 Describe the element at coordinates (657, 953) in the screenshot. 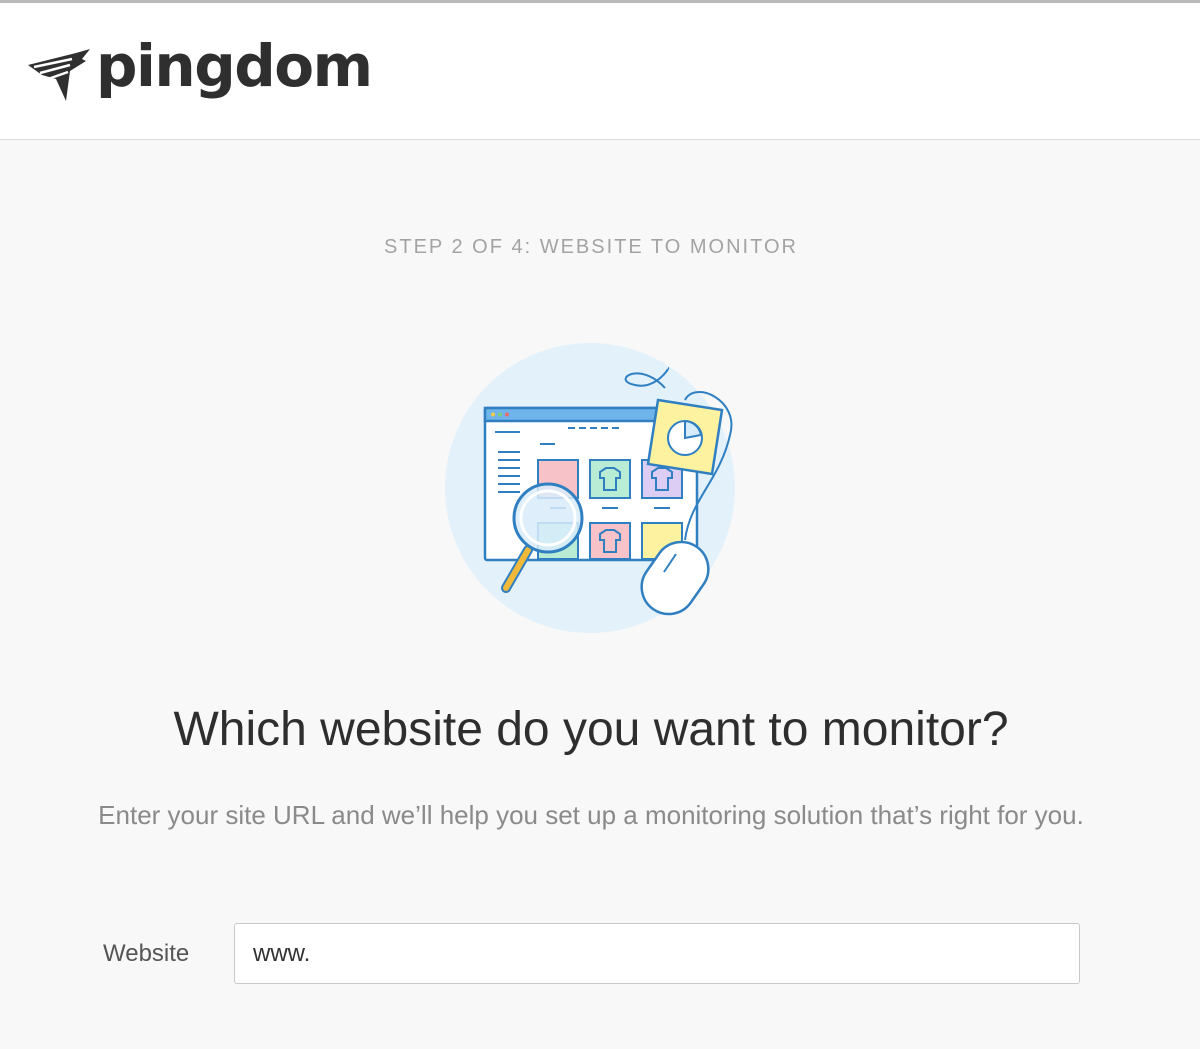

I see `website-input` at that location.